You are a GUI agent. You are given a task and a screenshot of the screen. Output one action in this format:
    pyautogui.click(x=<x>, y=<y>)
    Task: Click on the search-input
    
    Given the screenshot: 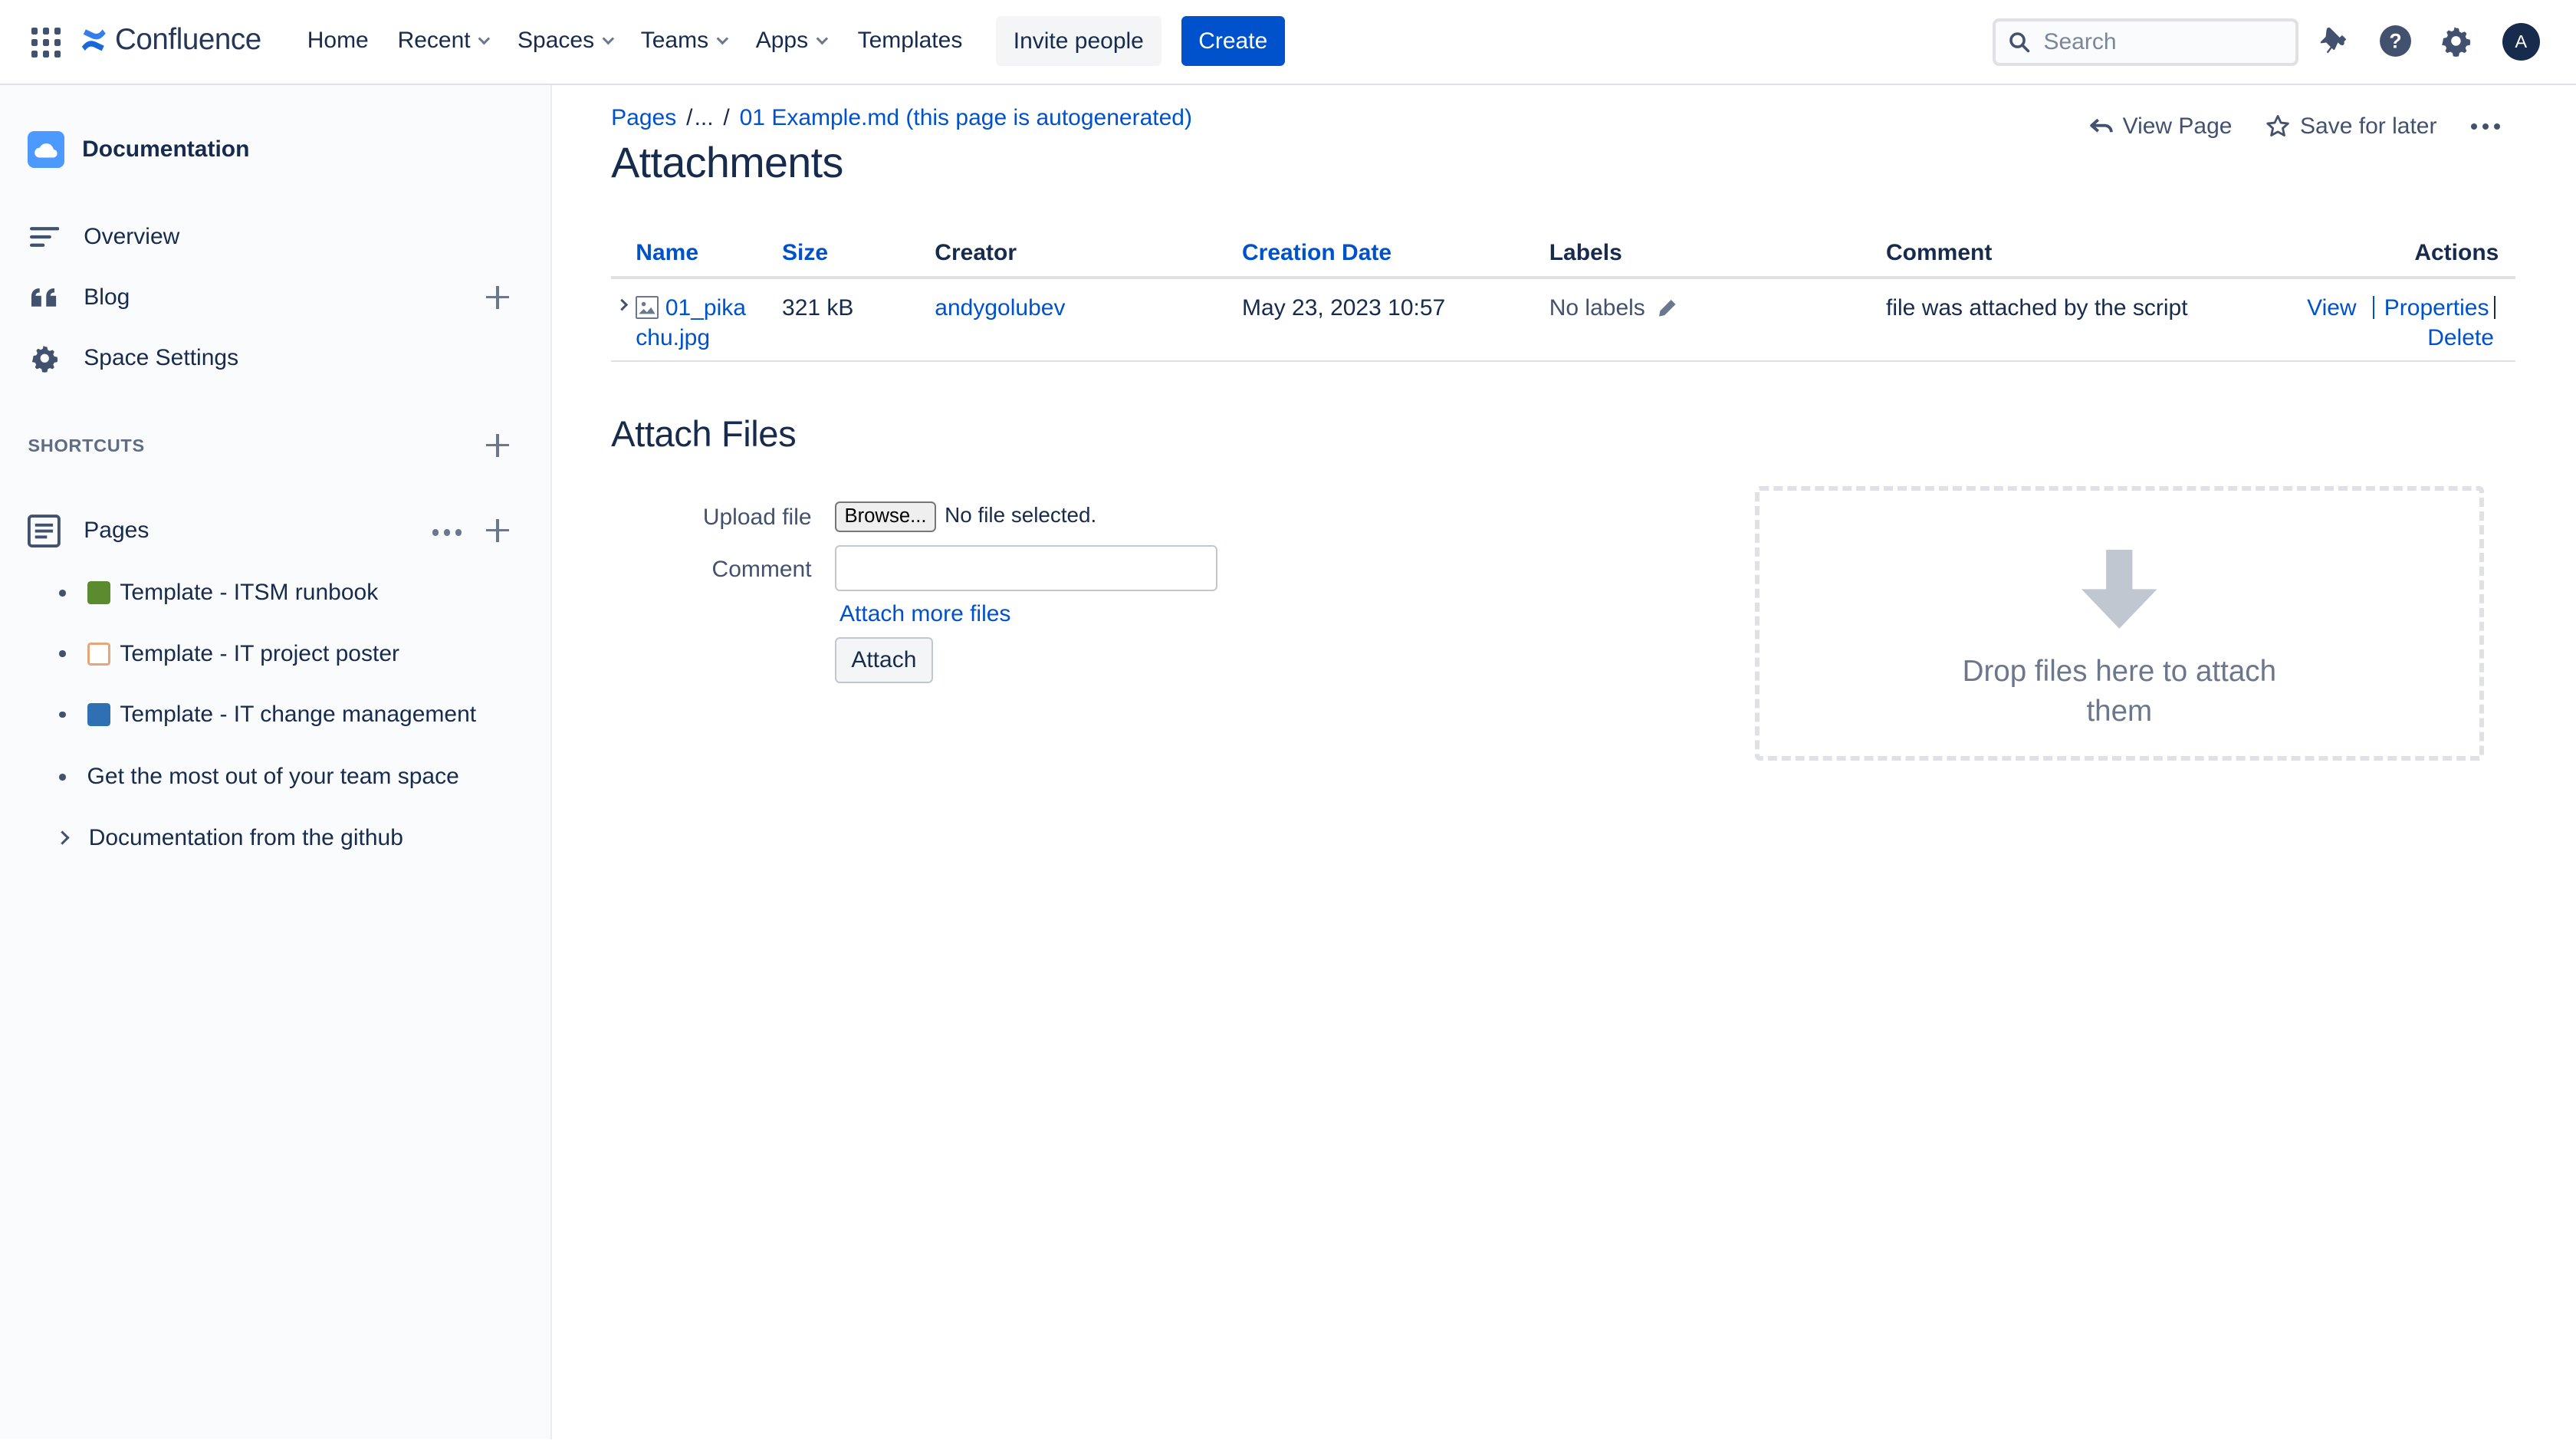 What is the action you would take?
    pyautogui.click(x=2158, y=41)
    